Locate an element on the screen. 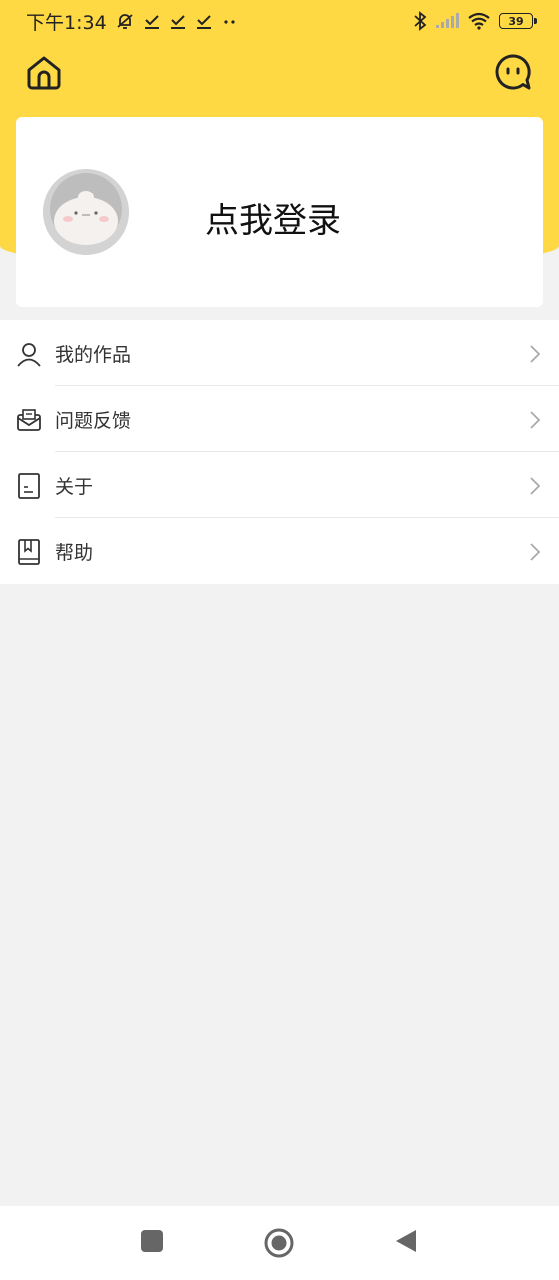  recents-button is located at coordinates (152, 1241).